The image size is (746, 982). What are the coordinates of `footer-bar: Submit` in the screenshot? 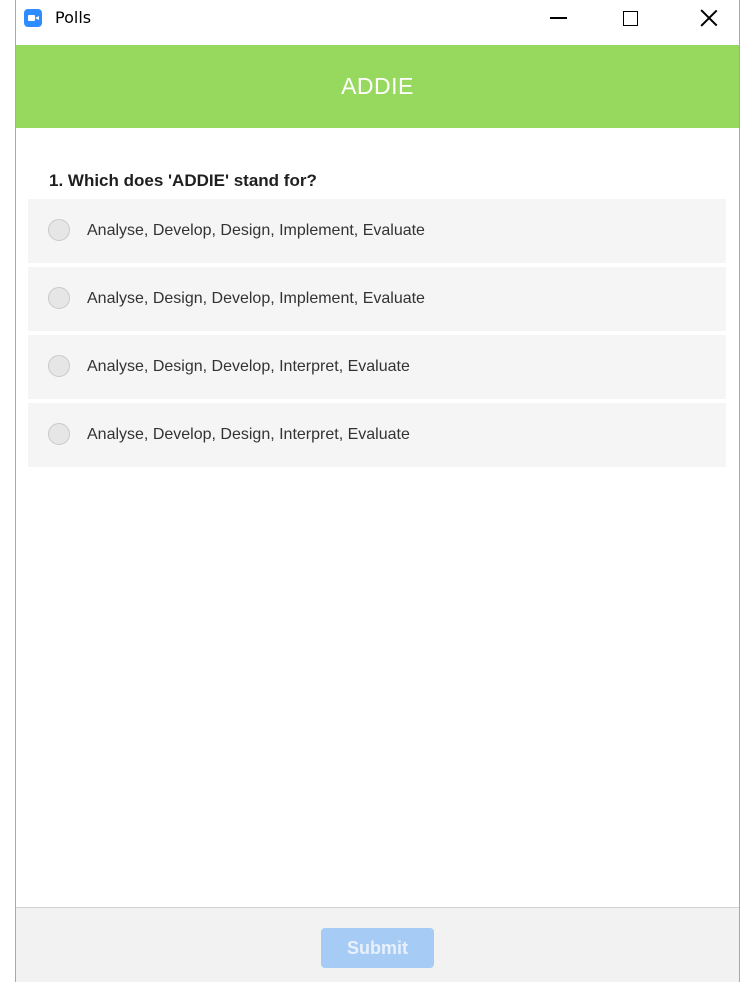 It's located at (377, 944).